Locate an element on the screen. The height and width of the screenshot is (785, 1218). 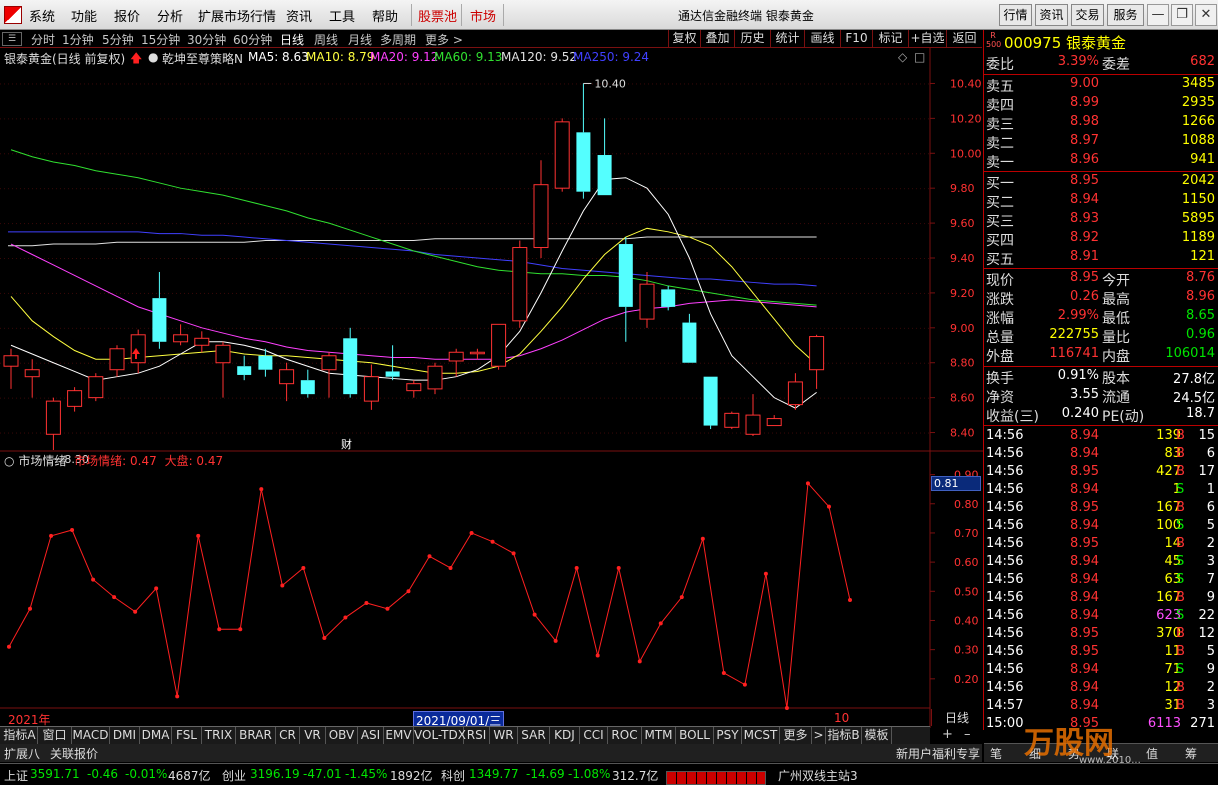
sentiment-point is located at coordinates (660, 623).